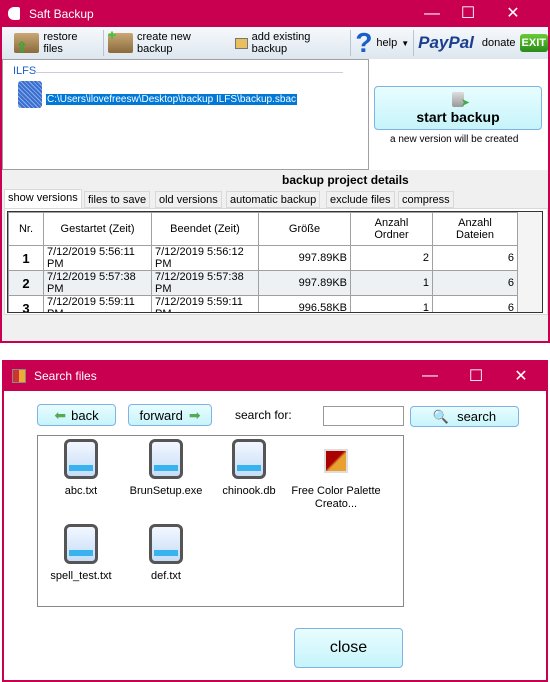  Describe the element at coordinates (345, 180) in the screenshot. I see `details-title: backup project details` at that location.